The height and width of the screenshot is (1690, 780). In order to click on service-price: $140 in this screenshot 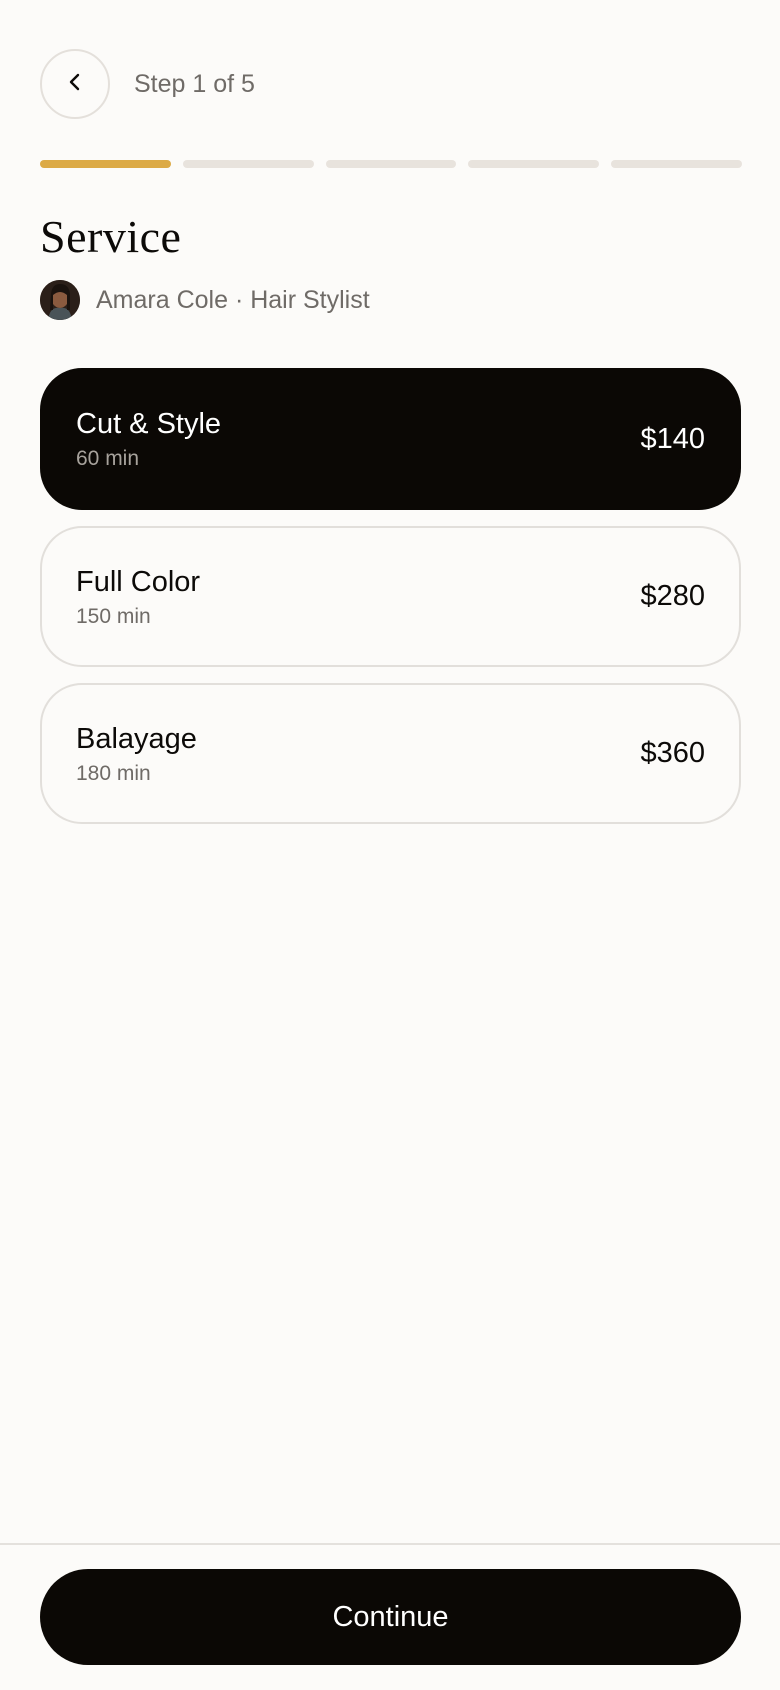, I will do `click(672, 438)`.